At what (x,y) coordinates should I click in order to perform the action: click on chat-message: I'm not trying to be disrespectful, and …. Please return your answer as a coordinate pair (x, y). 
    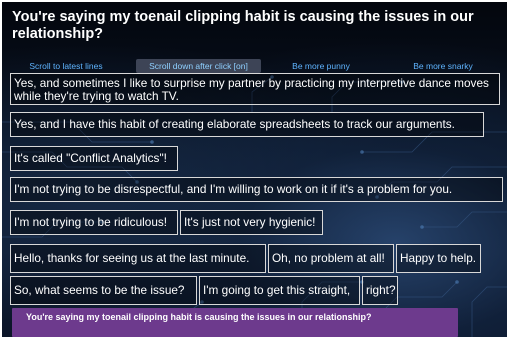
    Looking at the image, I should click on (256, 189).